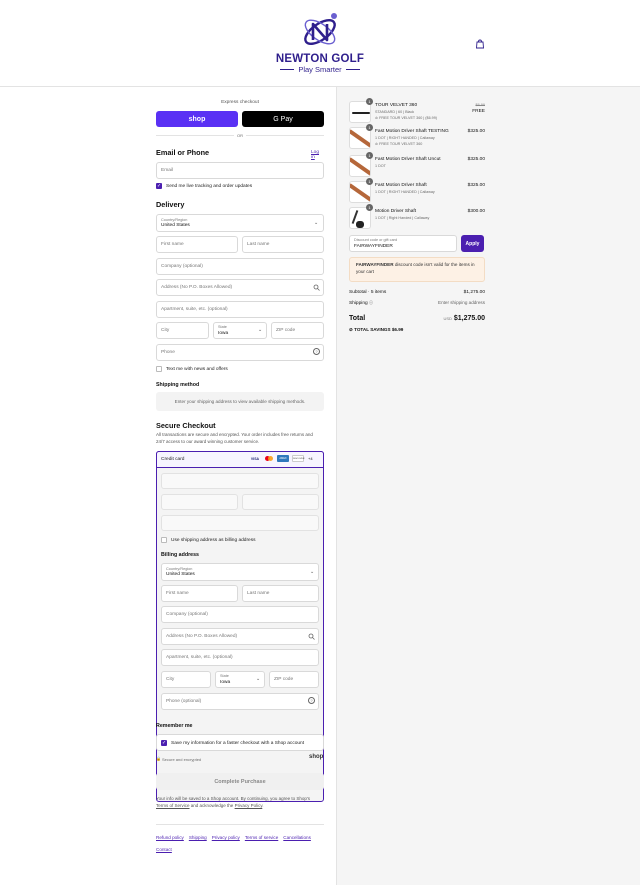 The image size is (640, 885). Describe the element at coordinates (240, 701) in the screenshot. I see `billing-phone-field: Phone (optional)` at that location.